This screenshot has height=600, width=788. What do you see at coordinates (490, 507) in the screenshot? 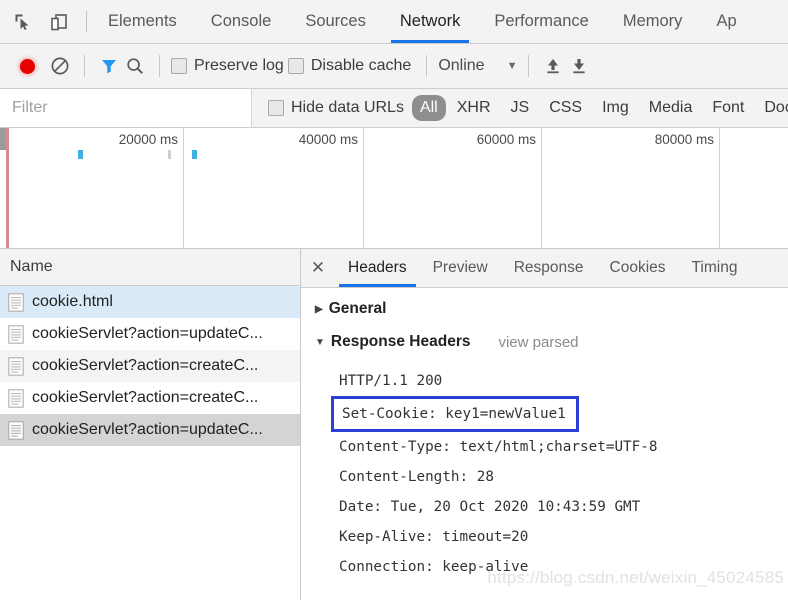
I see `header-line-date: Date: Tue, 20 Oct 2020 10:43:59 GMT` at bounding box center [490, 507].